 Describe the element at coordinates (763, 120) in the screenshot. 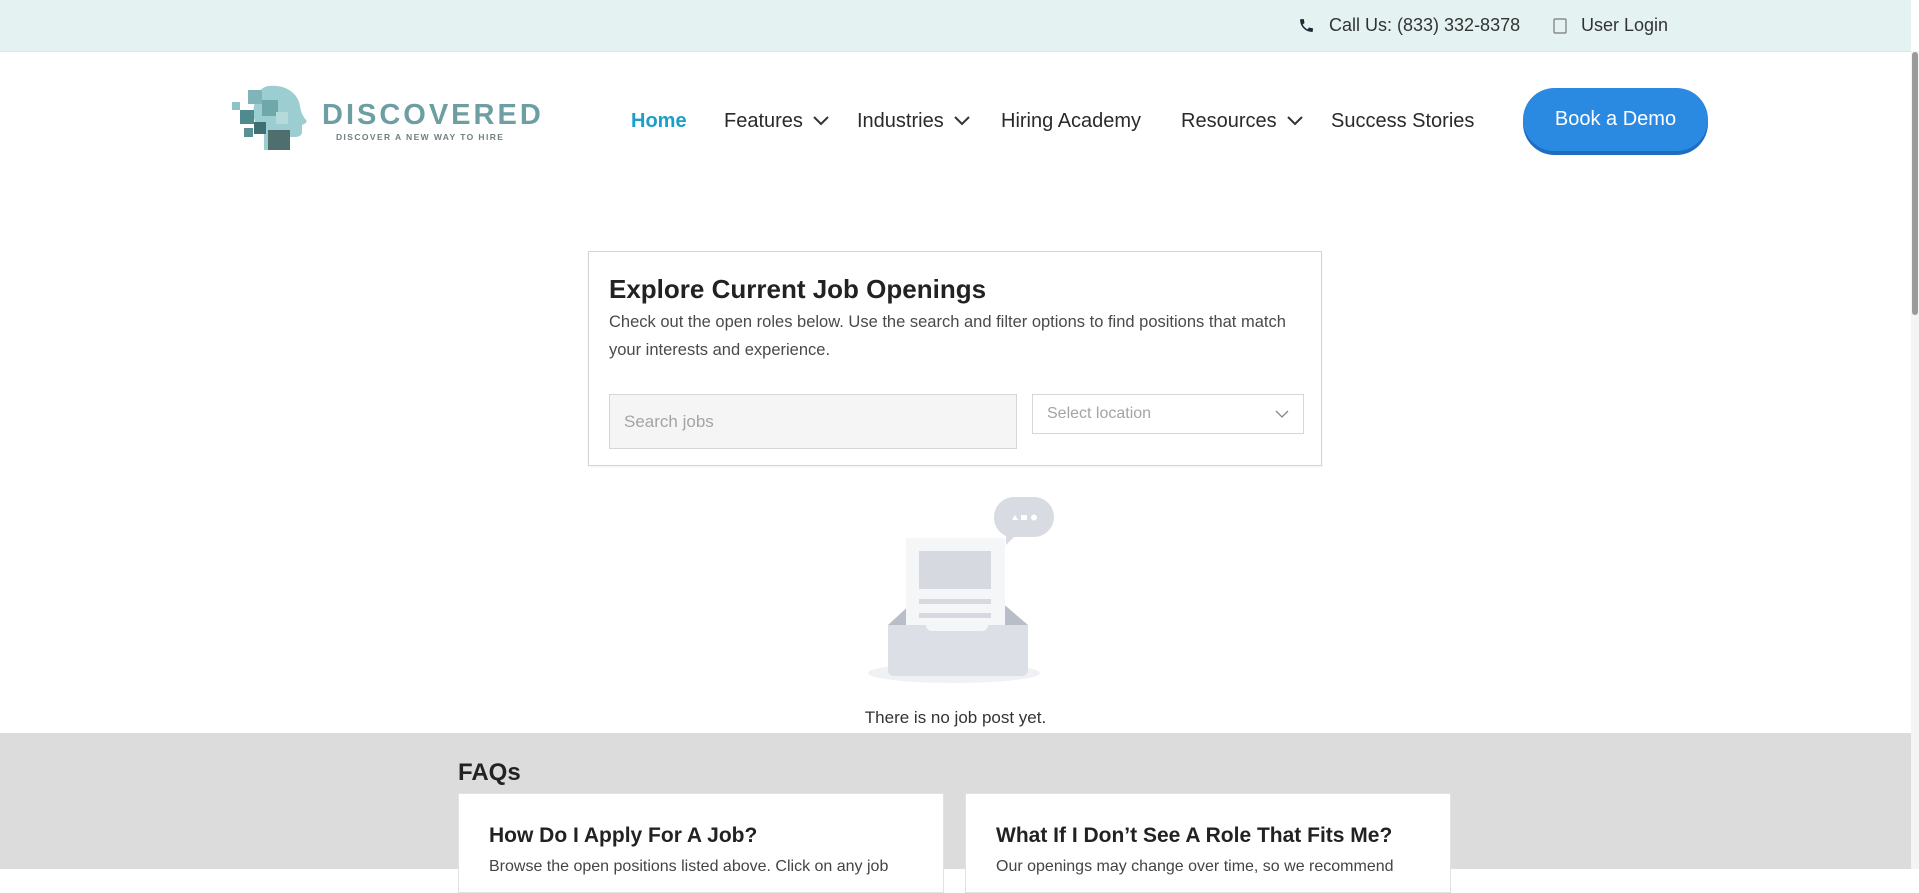

I see `nav-features-label: Features` at that location.